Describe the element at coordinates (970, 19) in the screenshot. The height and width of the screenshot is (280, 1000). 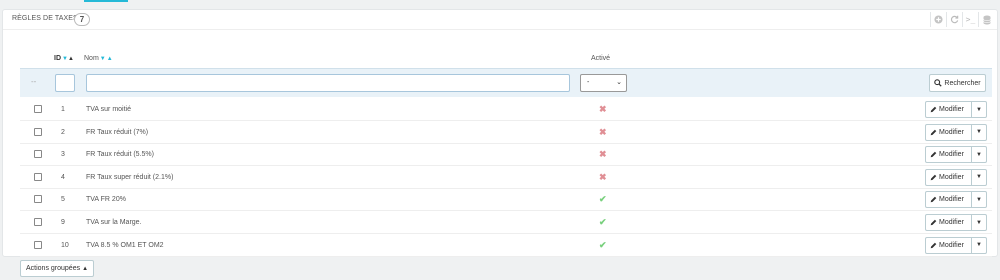
I see `sql-icon: >_` at that location.